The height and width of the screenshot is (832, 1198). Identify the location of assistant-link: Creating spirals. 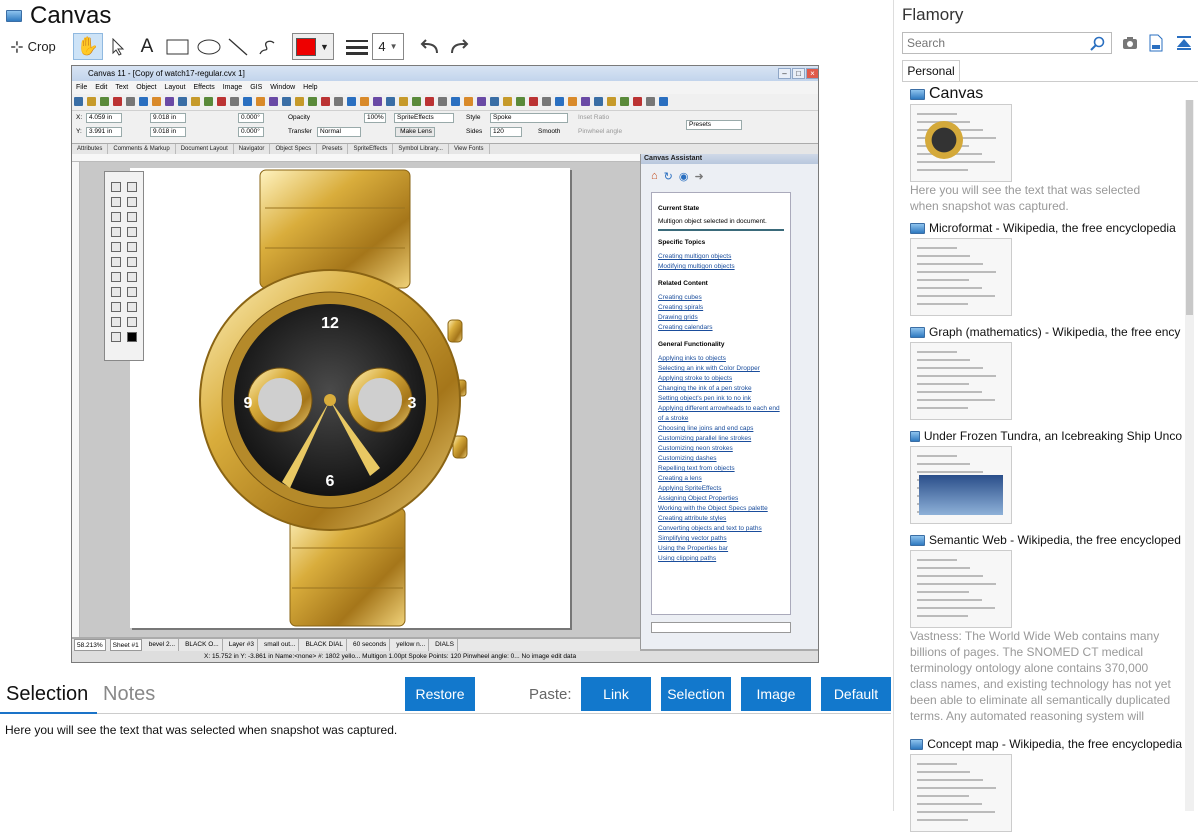
(681, 307).